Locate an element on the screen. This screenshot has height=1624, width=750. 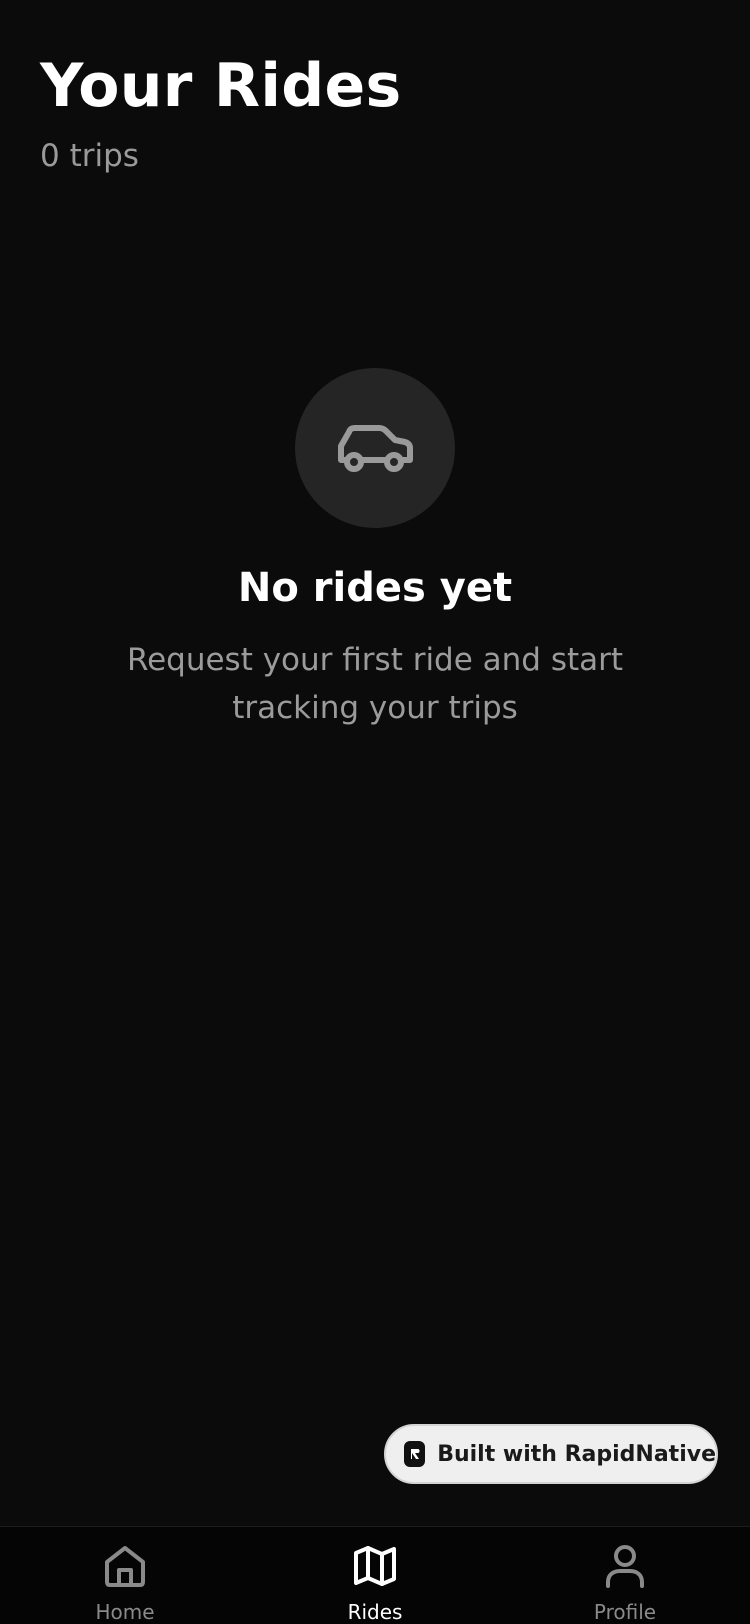
car-icon is located at coordinates (375, 448).